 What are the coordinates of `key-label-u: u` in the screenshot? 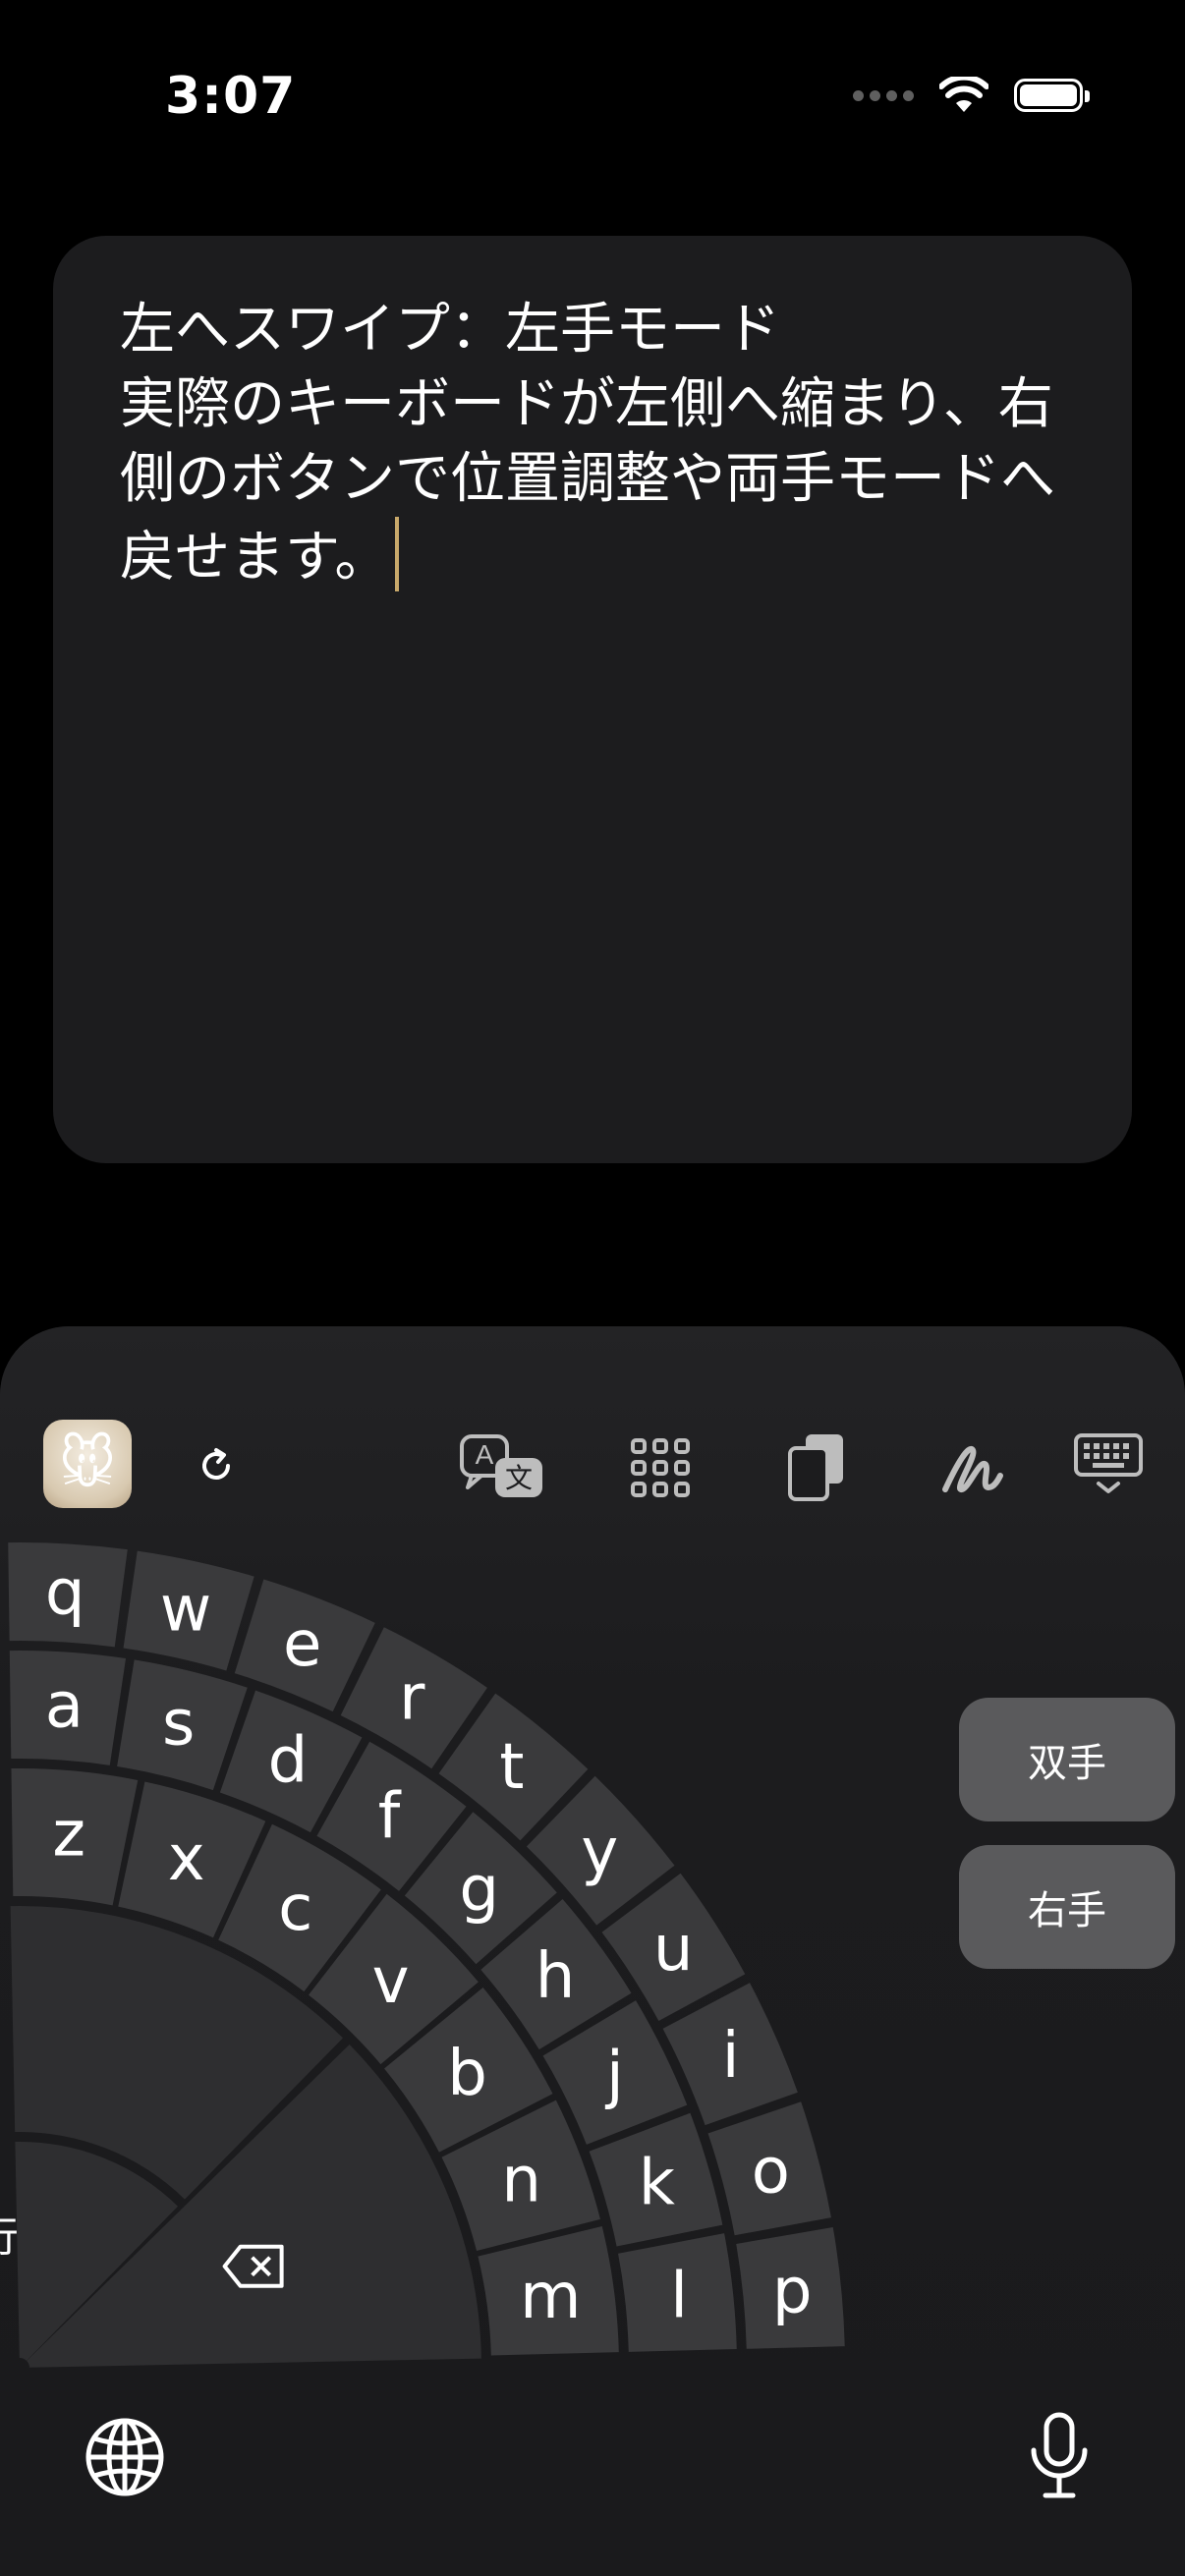 It's located at (674, 1949).